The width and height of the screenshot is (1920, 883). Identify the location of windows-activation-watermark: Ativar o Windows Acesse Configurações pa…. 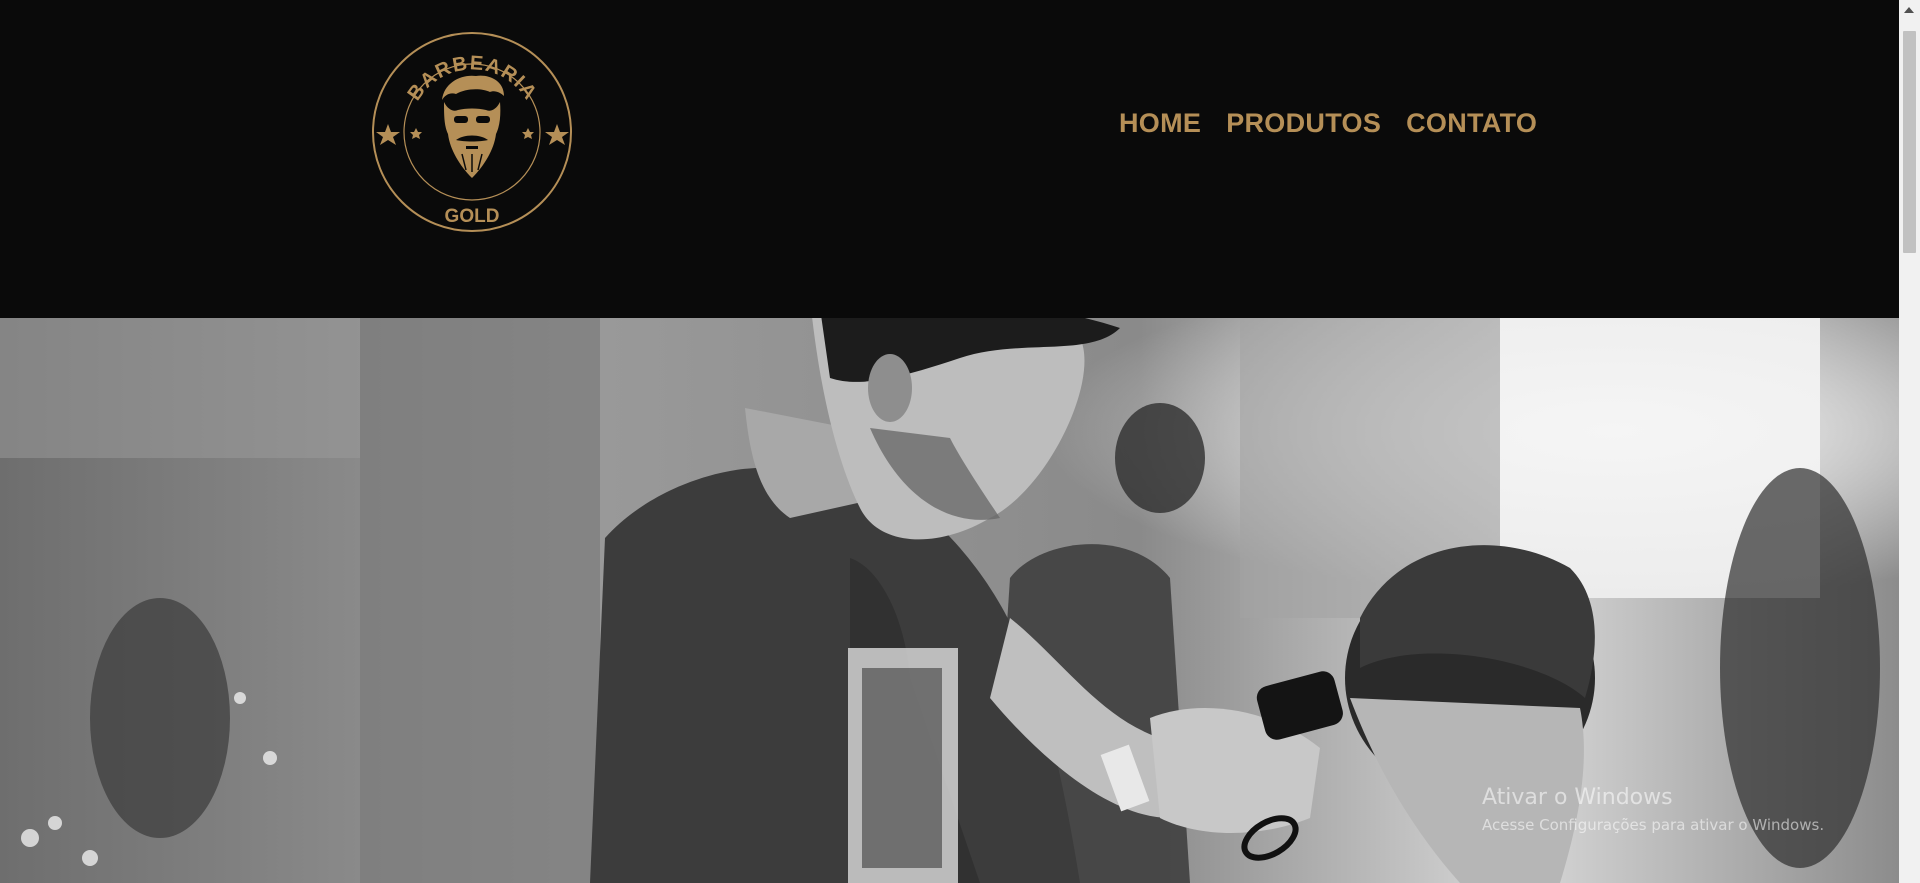
(1653, 809).